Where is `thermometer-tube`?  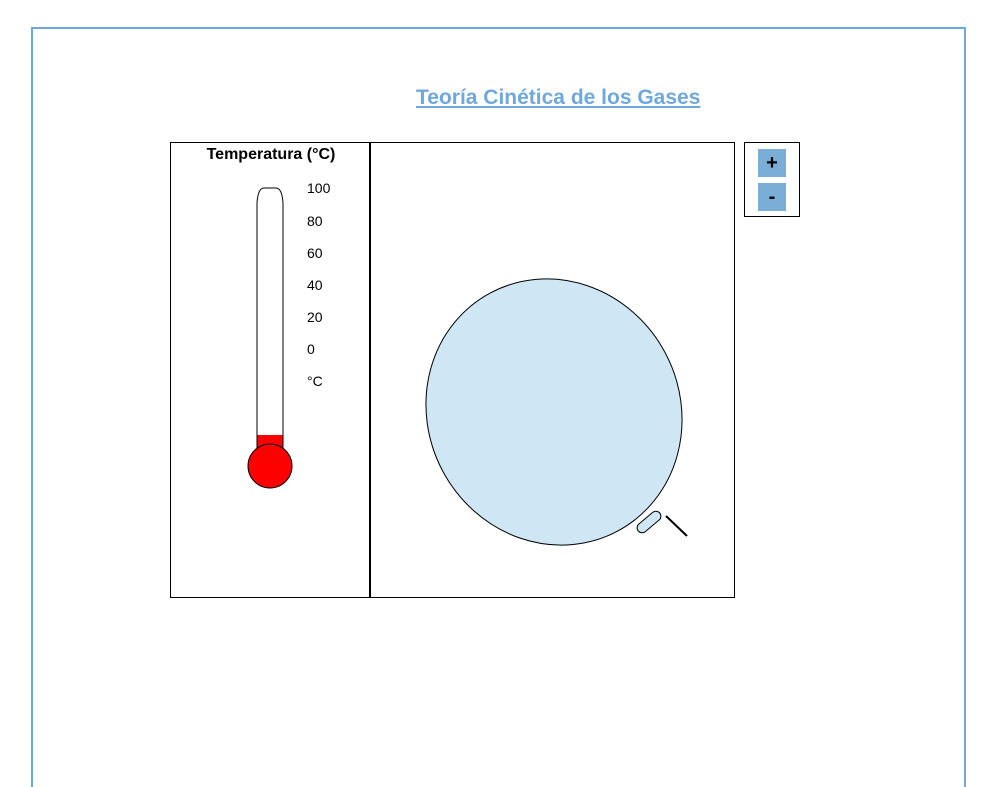 thermometer-tube is located at coordinates (270, 315).